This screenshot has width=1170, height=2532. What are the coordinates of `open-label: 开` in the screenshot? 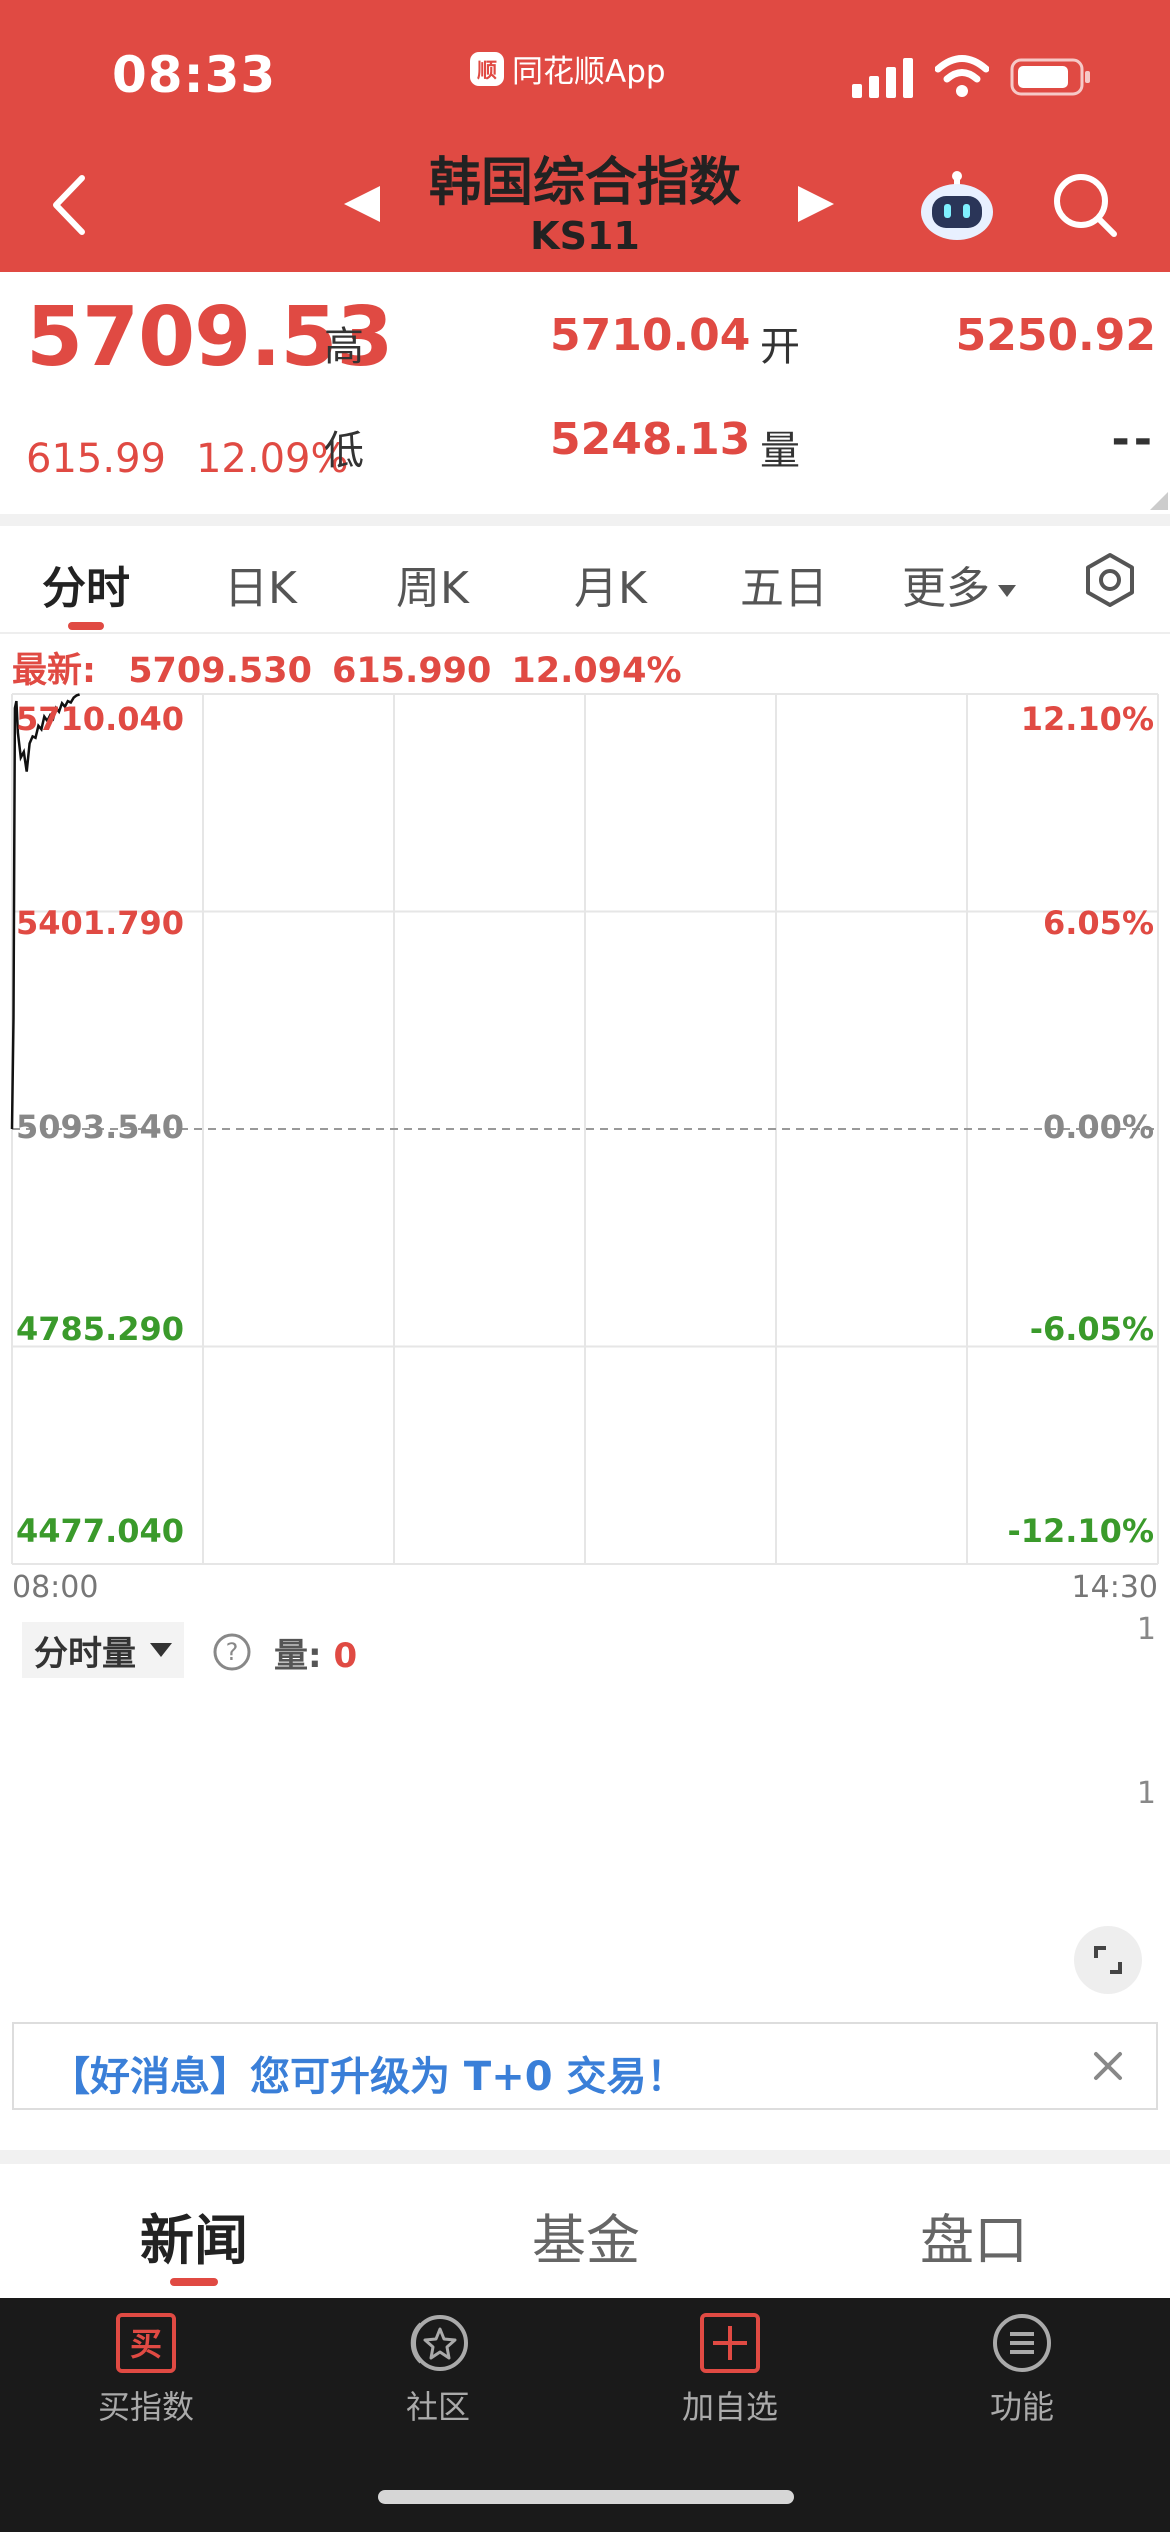 It's located at (780, 347).